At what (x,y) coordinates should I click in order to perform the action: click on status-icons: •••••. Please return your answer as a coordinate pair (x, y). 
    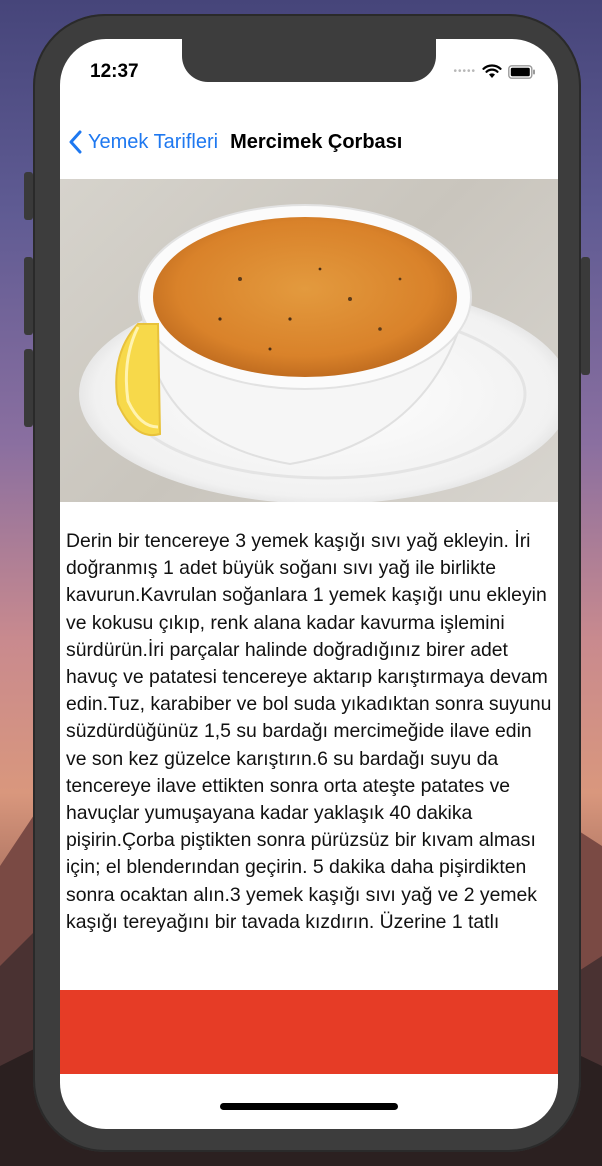
    Looking at the image, I should click on (494, 71).